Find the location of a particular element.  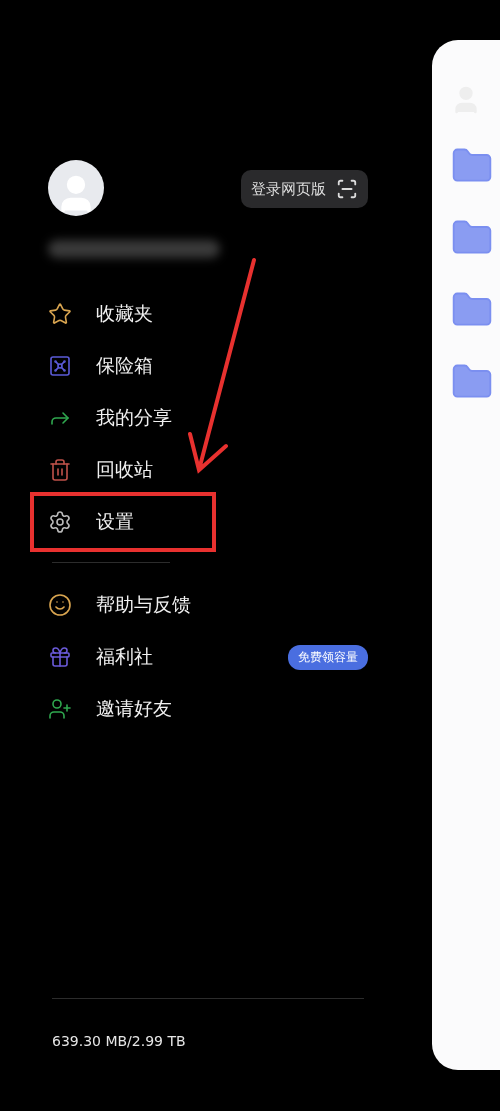

star-icon is located at coordinates (60, 314).